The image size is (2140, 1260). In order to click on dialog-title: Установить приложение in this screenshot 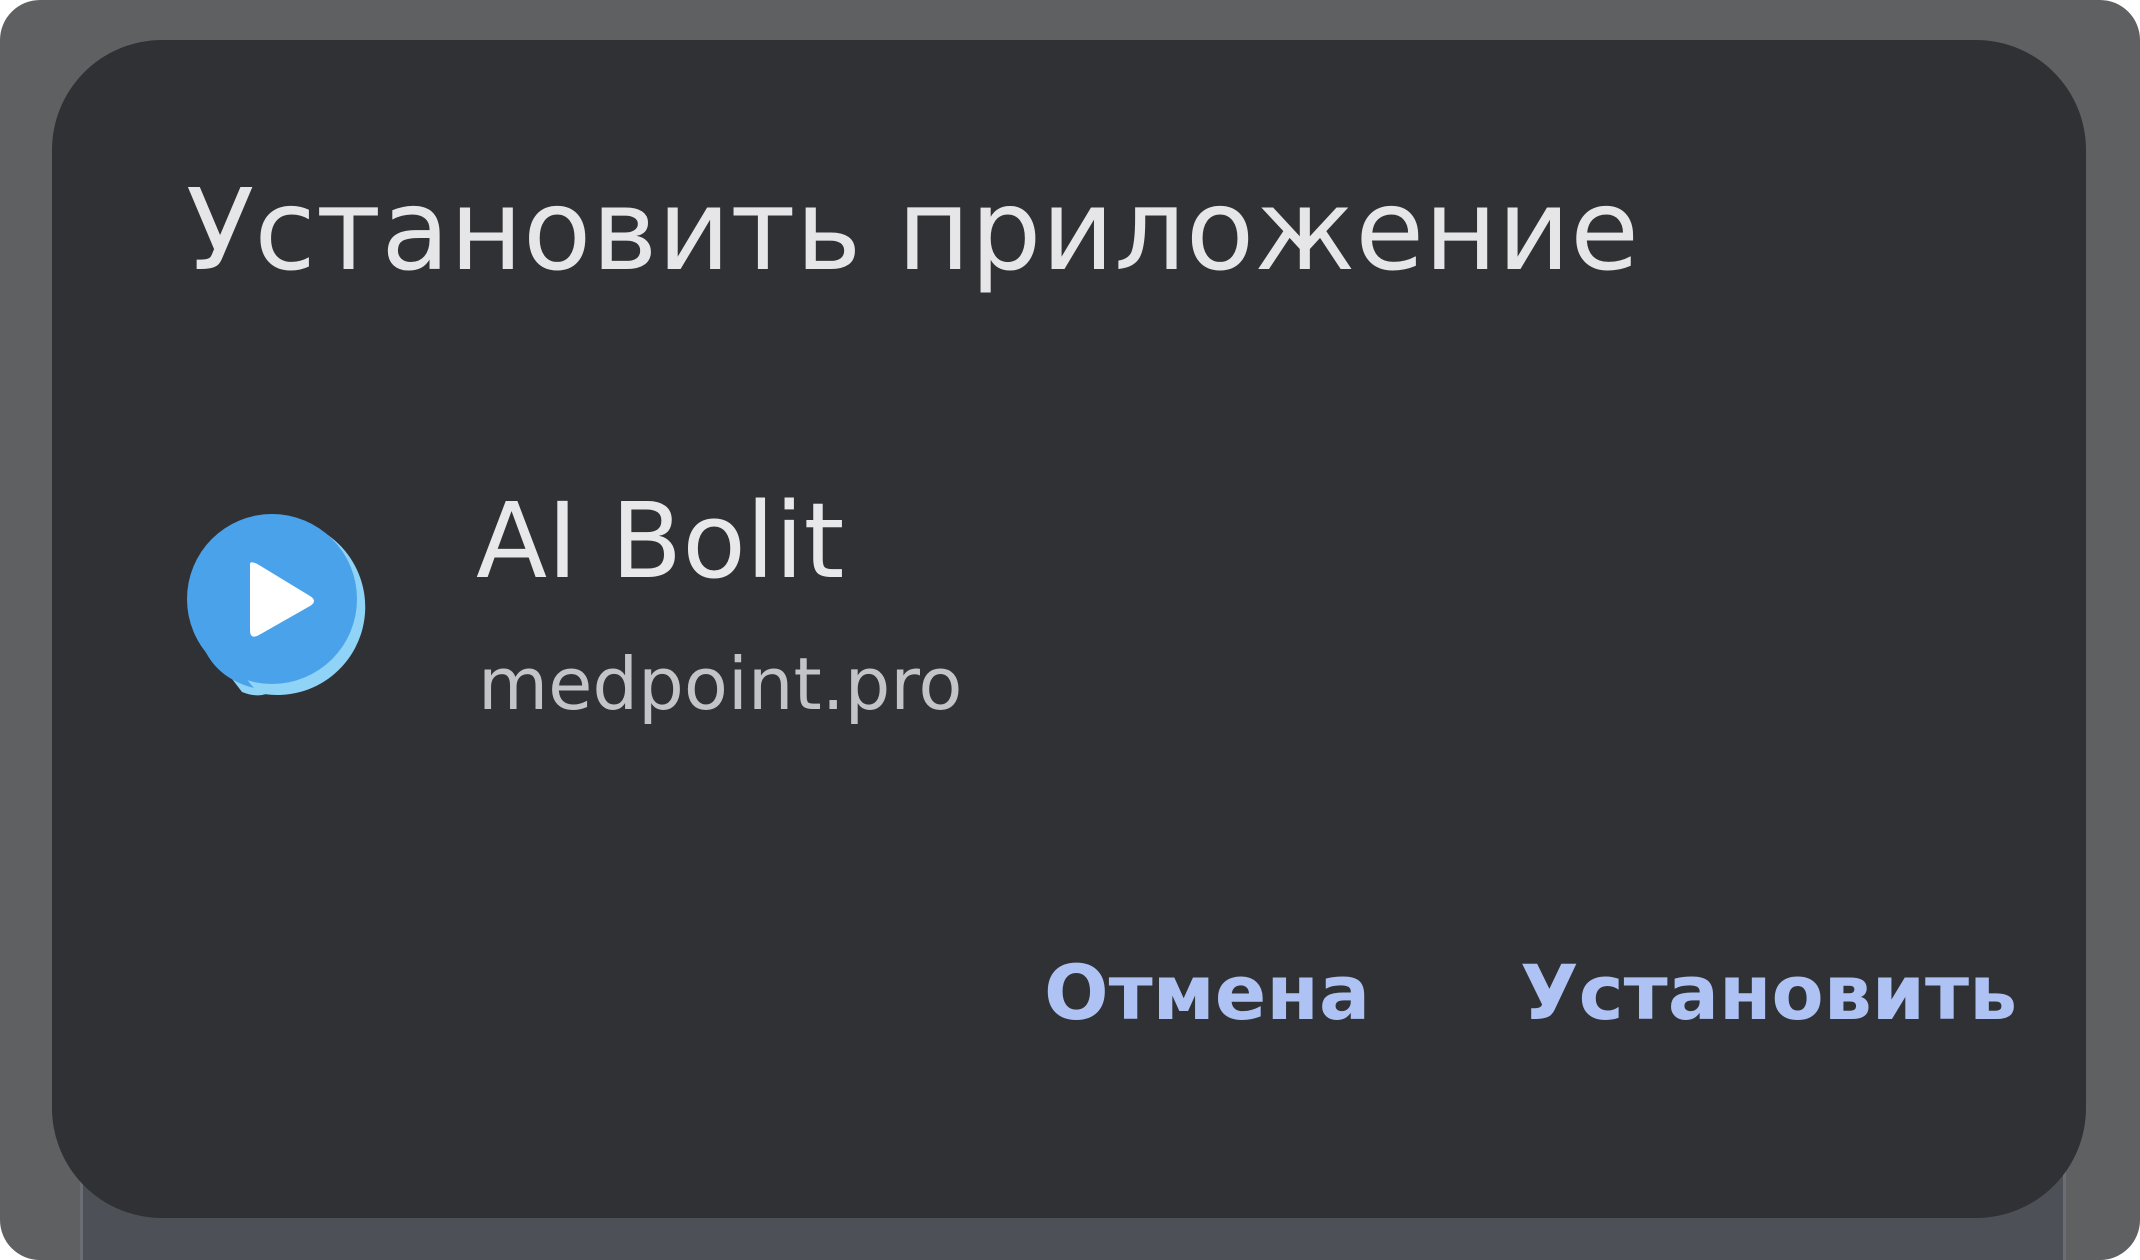, I will do `click(913, 231)`.